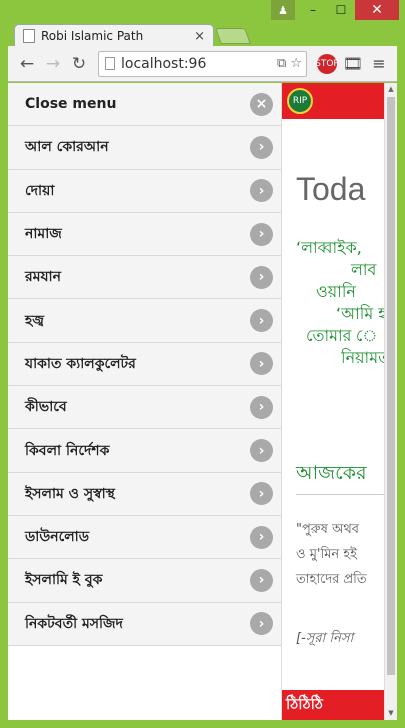 This screenshot has width=405, height=728. I want to click on user-icon: ♟, so click(283, 10).